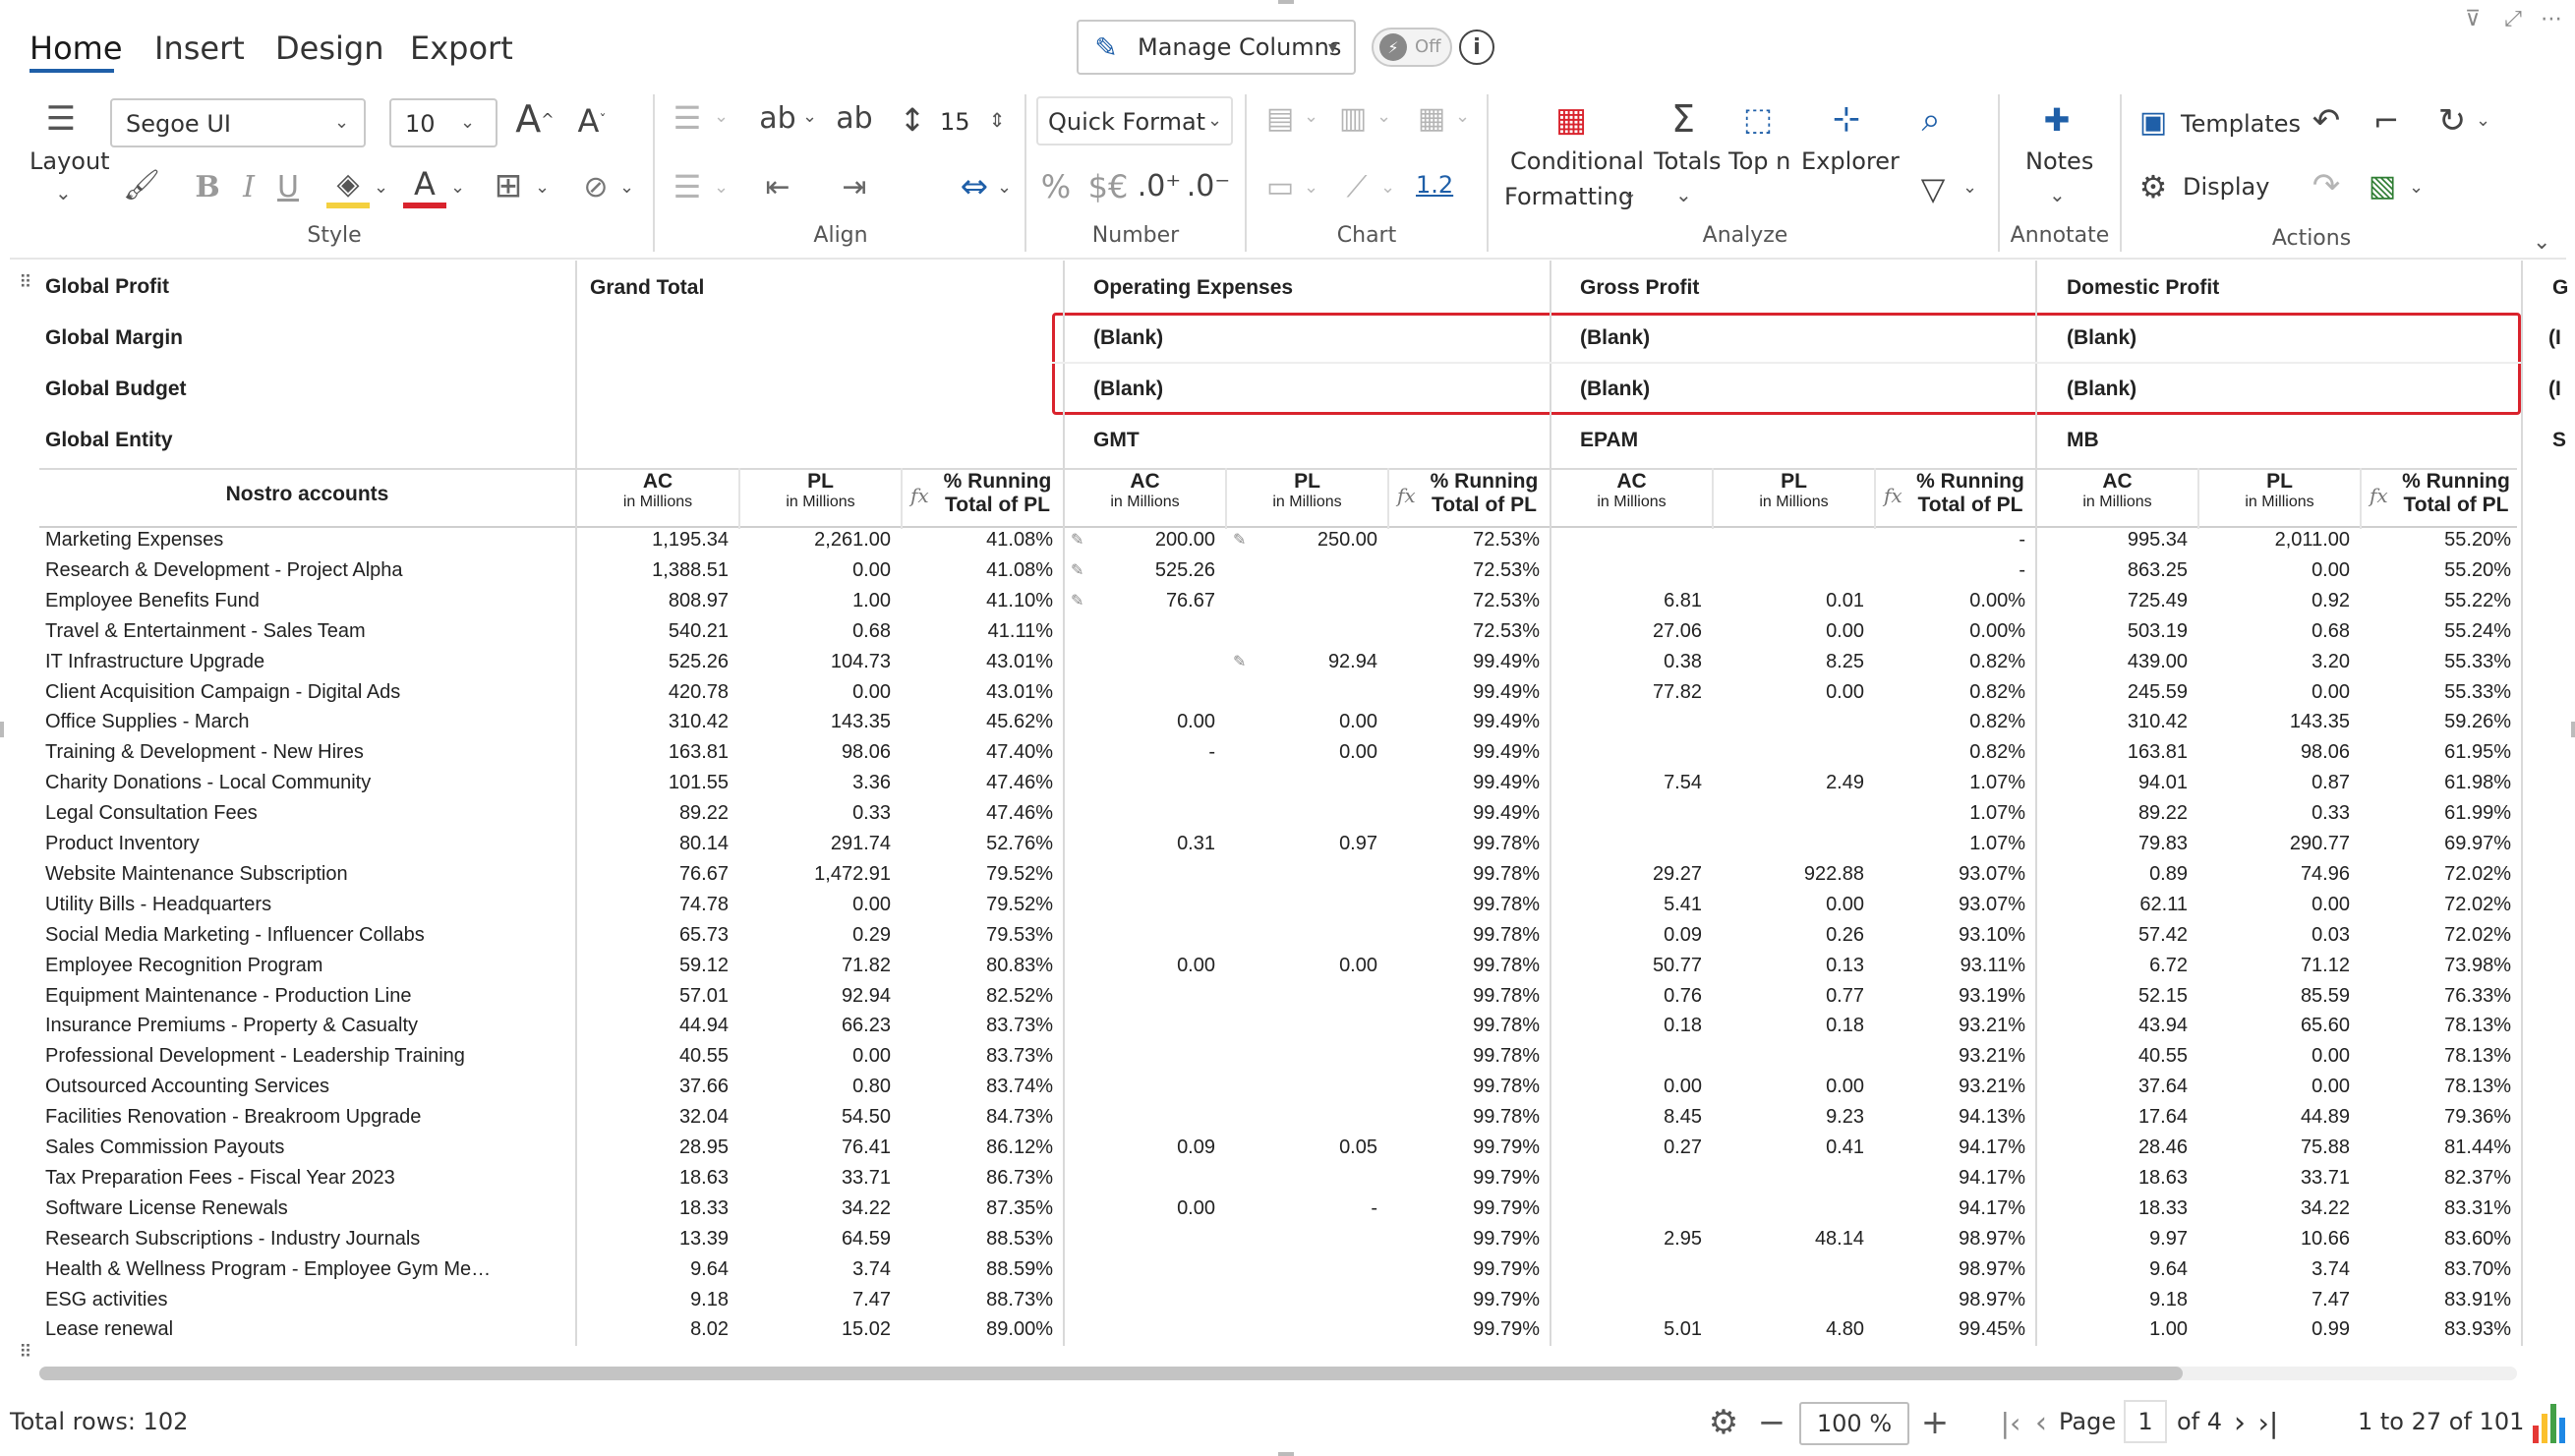 This screenshot has width=2575, height=1456. Describe the element at coordinates (652, 1178) in the screenshot. I see `table-cell: 18.63` at that location.